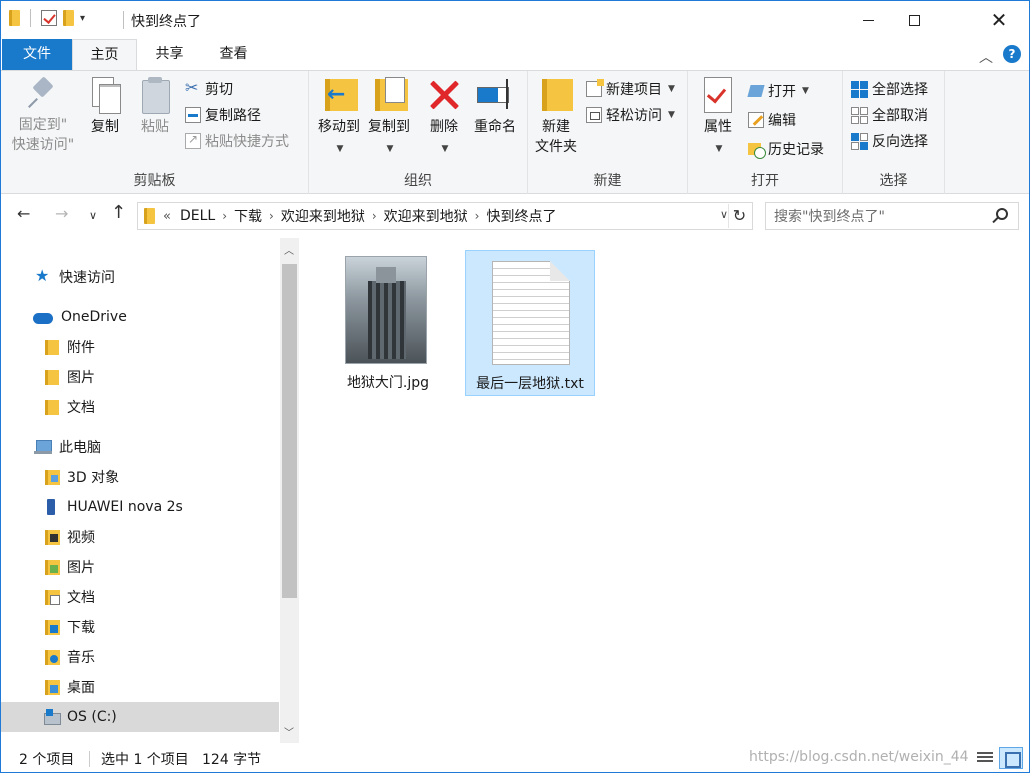 The image size is (1030, 773). What do you see at coordinates (495, 95) in the screenshot?
I see `rename-icon` at bounding box center [495, 95].